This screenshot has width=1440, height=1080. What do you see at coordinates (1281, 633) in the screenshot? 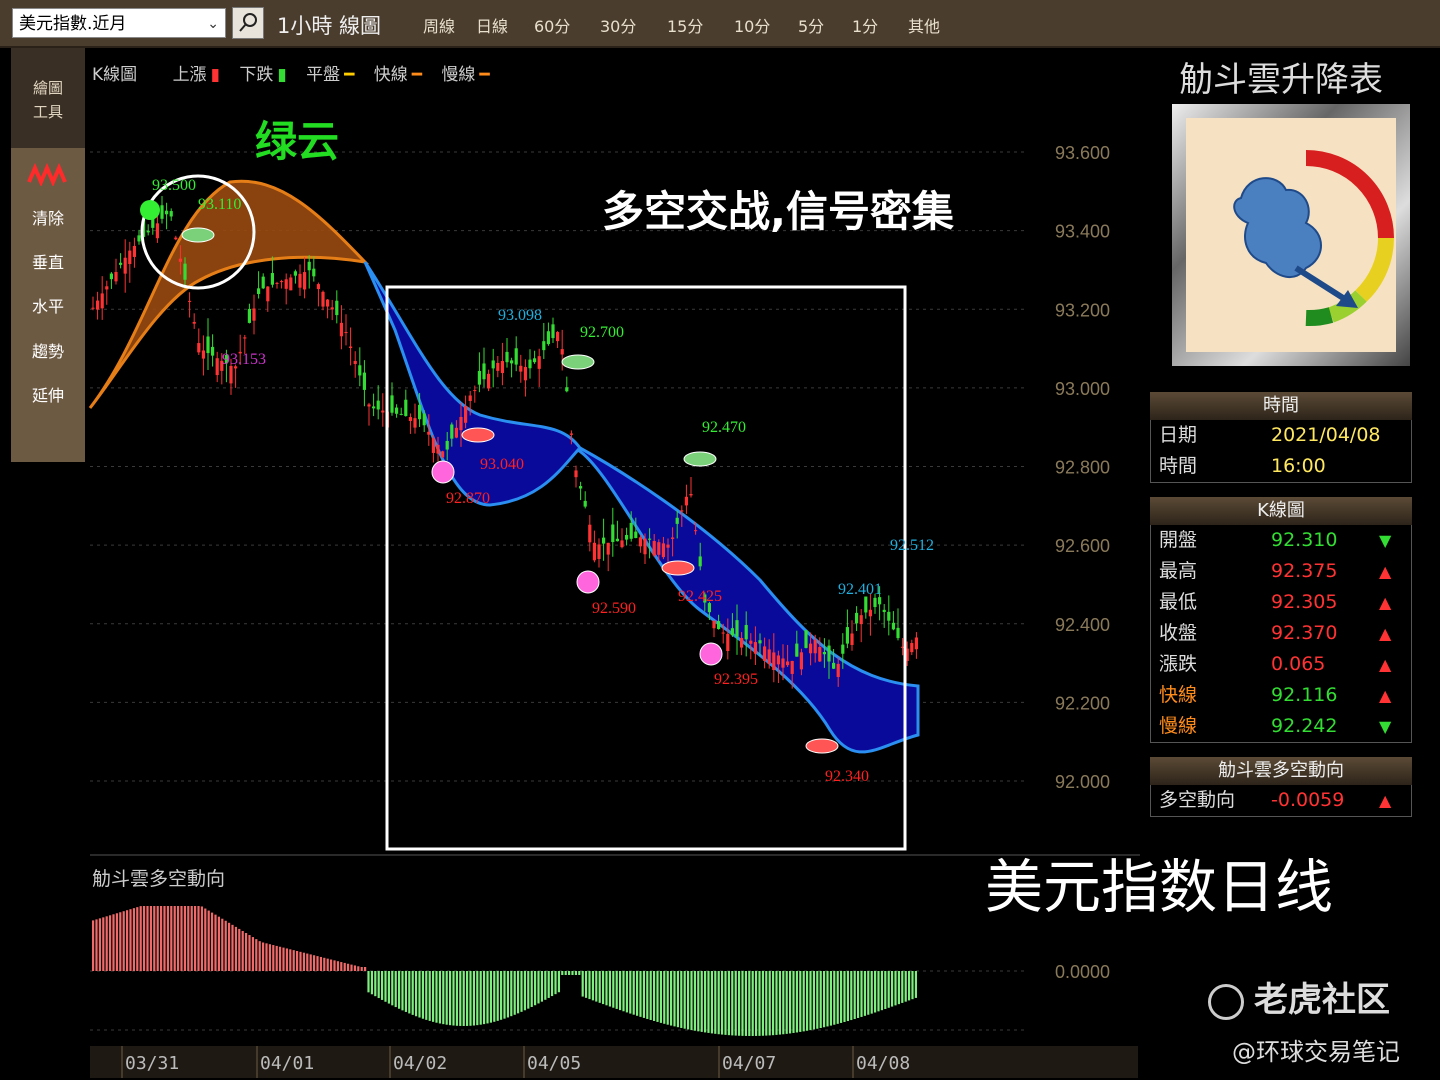
I see `kline-row: 收盤 92.370 ▲` at bounding box center [1281, 633].